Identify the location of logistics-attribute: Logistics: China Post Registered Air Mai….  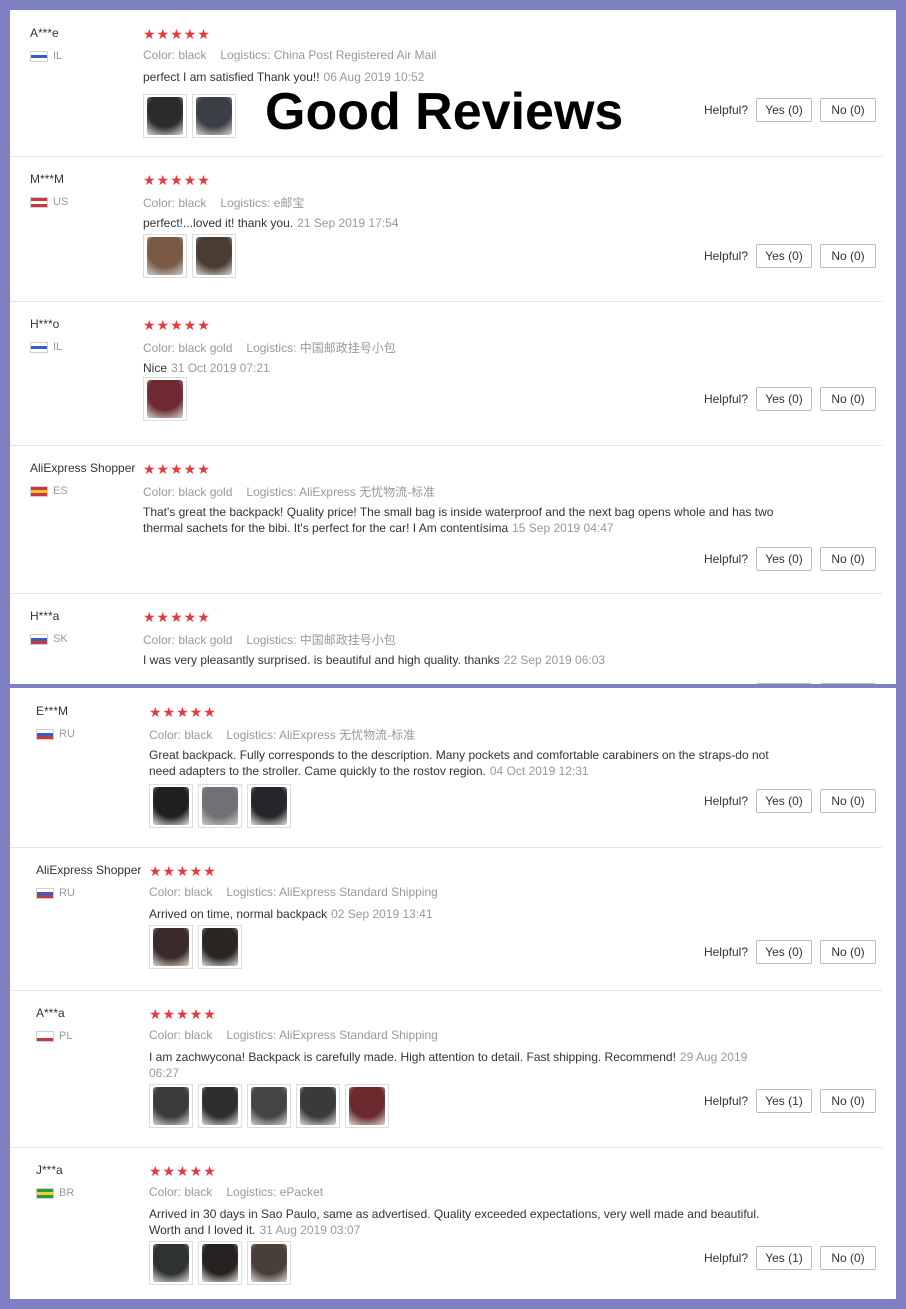
(328, 55).